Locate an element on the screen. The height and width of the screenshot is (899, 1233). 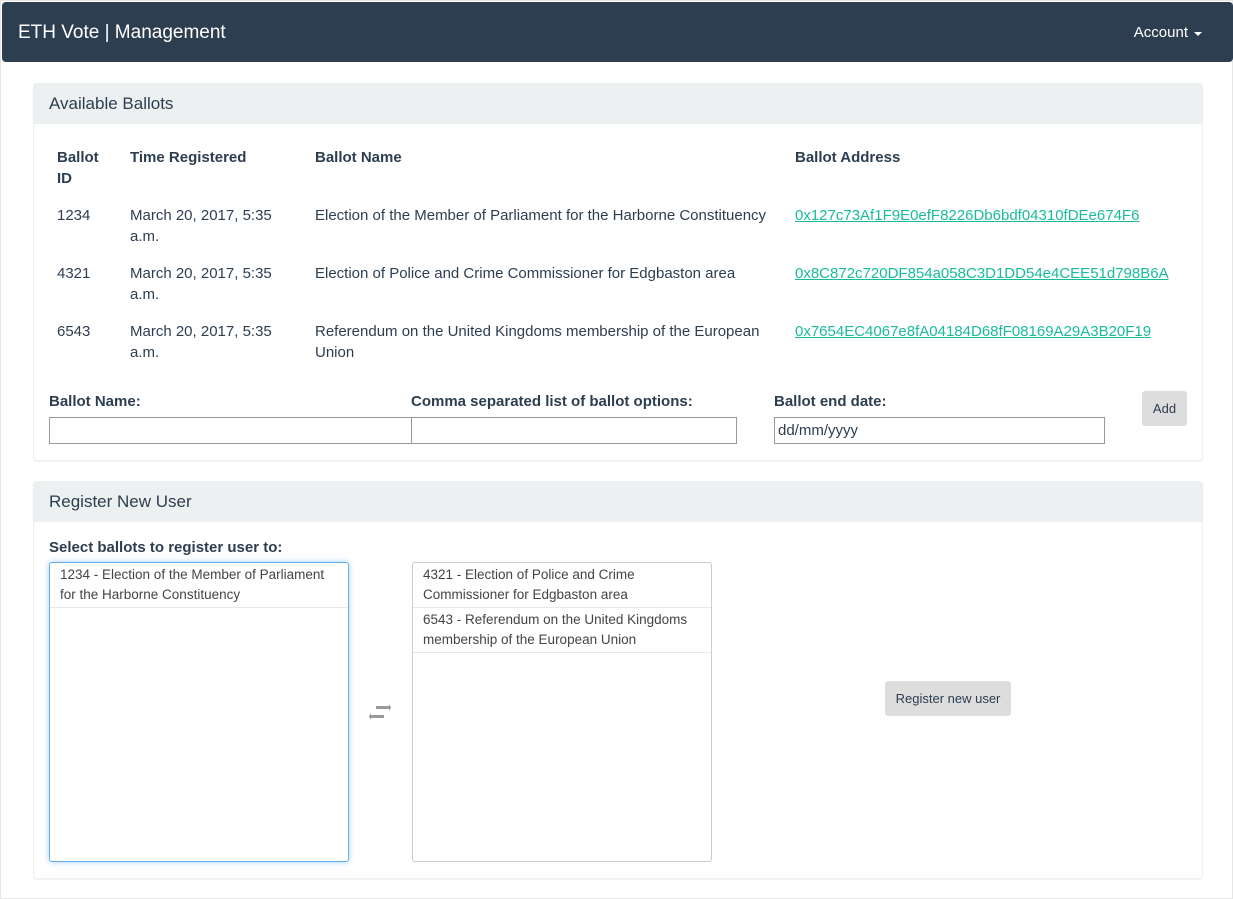
column-header-ballot-name: Ballot Name is located at coordinates (358, 157).